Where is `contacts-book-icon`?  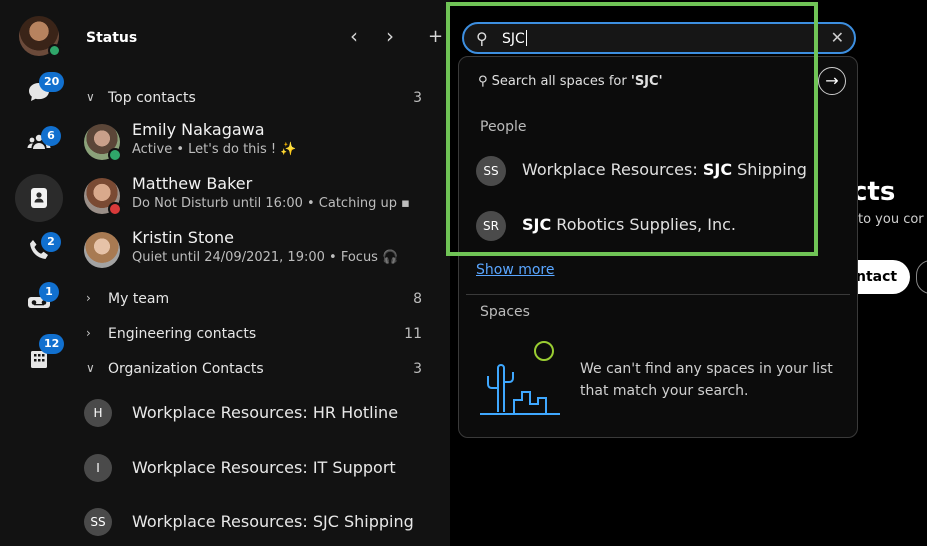 contacts-book-icon is located at coordinates (39, 198).